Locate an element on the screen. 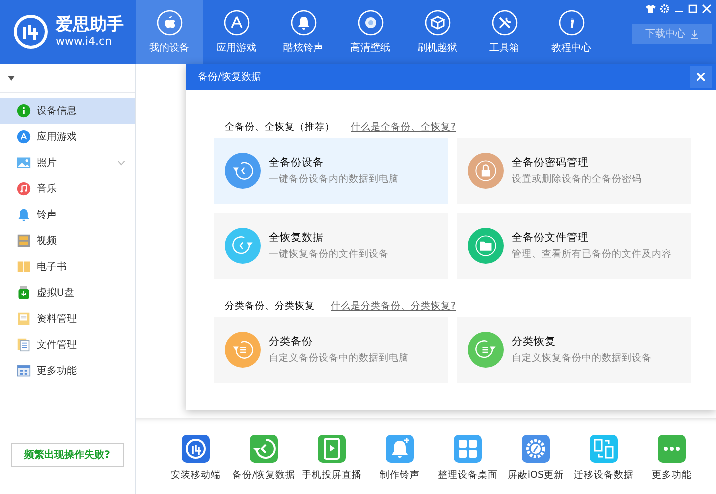 The image size is (716, 494). card-description: 自定义恢复备份中的数据到设备 is located at coordinates (582, 358).